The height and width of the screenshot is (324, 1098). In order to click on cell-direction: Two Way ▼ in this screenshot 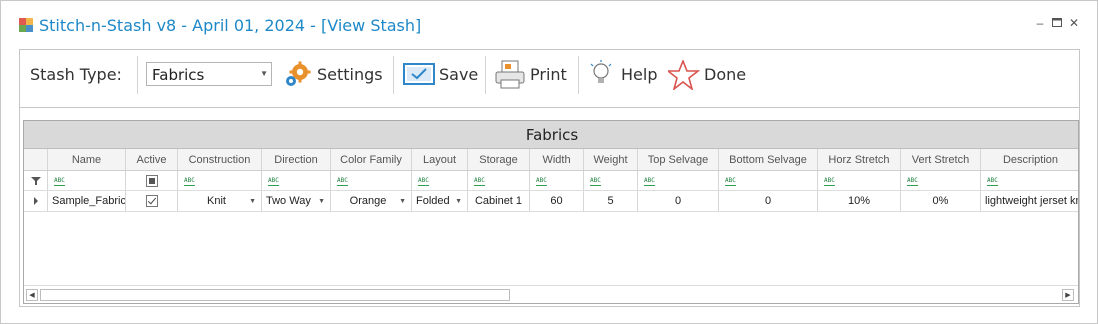, I will do `click(296, 201)`.